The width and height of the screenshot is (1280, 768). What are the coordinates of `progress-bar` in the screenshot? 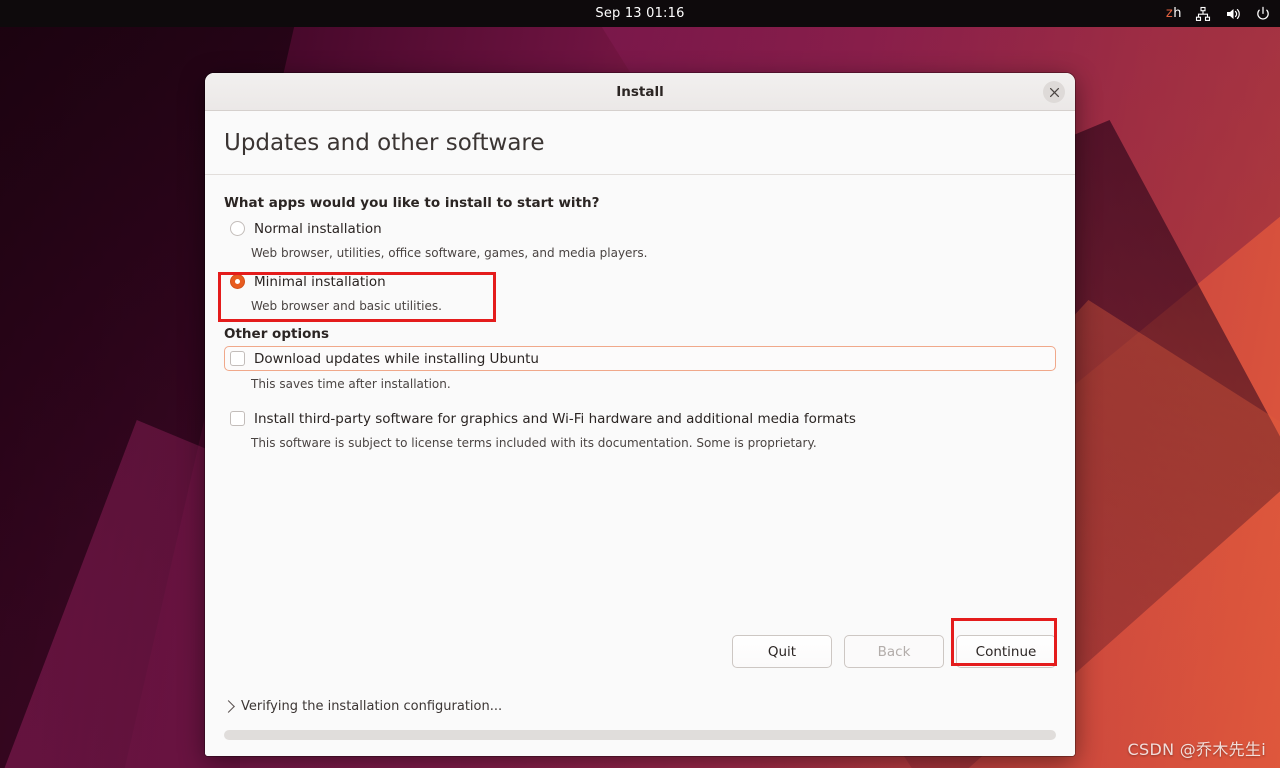 It's located at (640, 735).